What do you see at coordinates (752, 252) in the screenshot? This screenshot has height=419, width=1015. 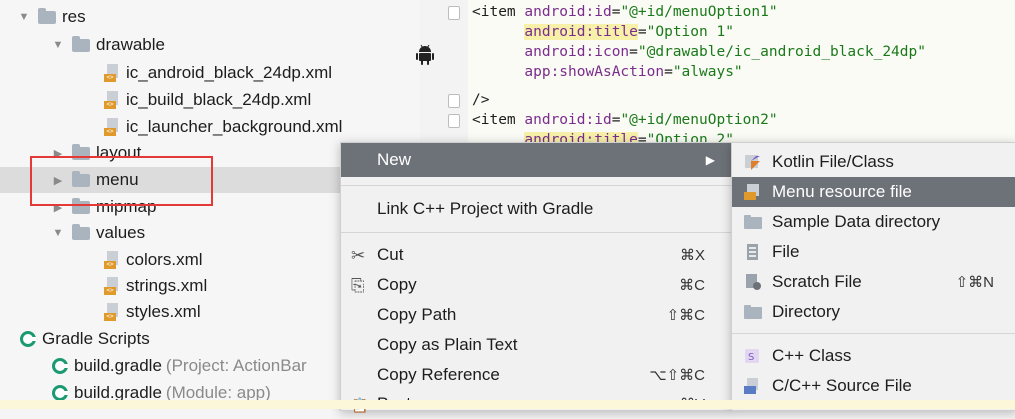 I see `file-icon` at bounding box center [752, 252].